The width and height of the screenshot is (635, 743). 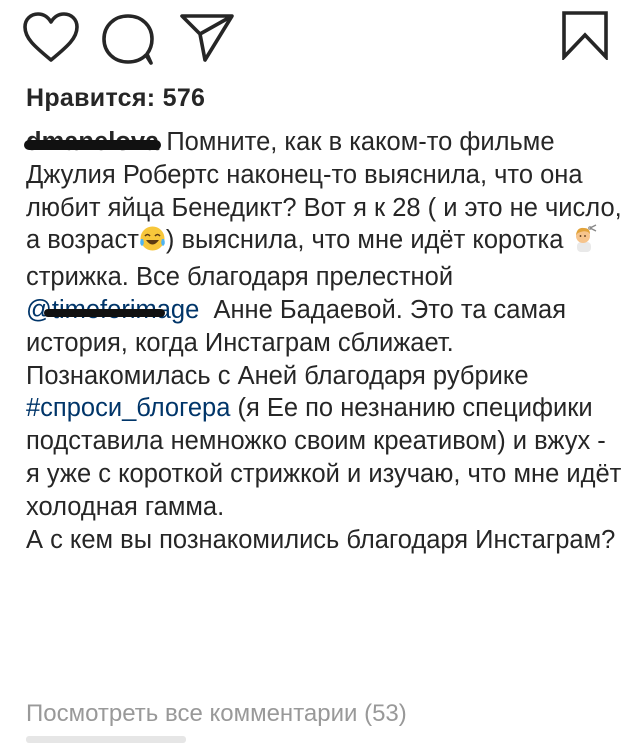 What do you see at coordinates (585, 35) in the screenshot?
I see `bookmark-icon` at bounding box center [585, 35].